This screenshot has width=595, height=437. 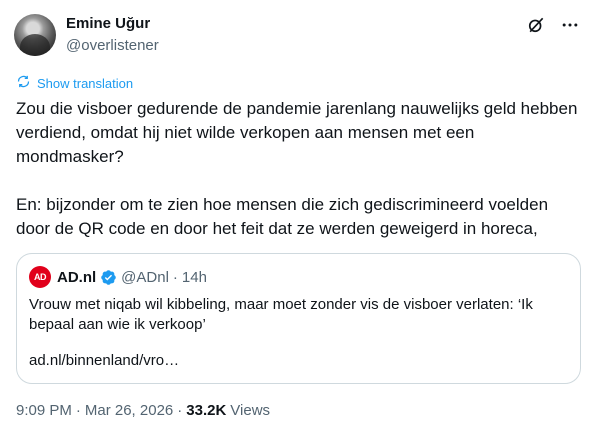 What do you see at coordinates (76, 277) in the screenshot?
I see `quoted-author-name: AD.nl` at bounding box center [76, 277].